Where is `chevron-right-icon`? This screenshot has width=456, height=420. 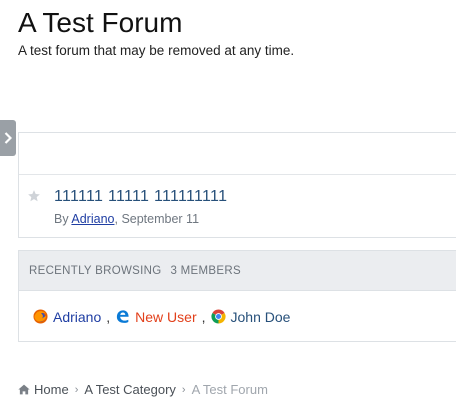
chevron-right-icon is located at coordinates (8, 138).